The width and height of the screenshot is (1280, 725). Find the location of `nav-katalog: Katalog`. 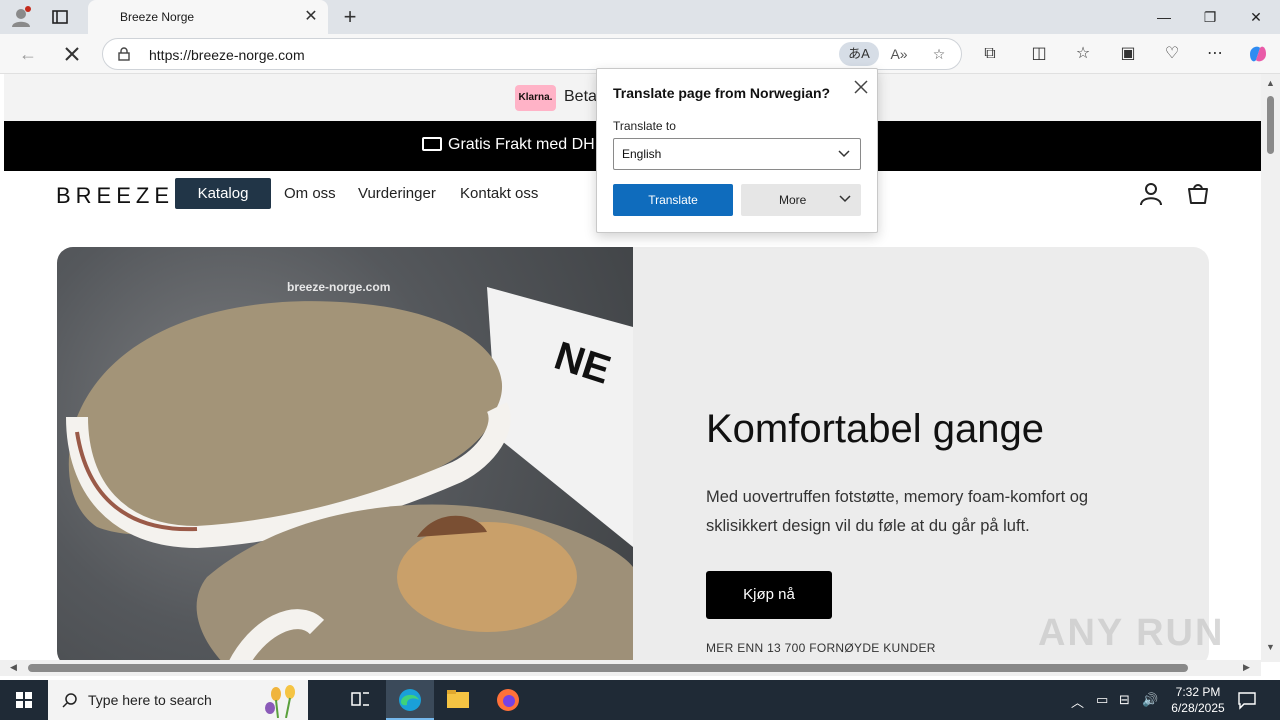

nav-katalog: Katalog is located at coordinates (223, 193).